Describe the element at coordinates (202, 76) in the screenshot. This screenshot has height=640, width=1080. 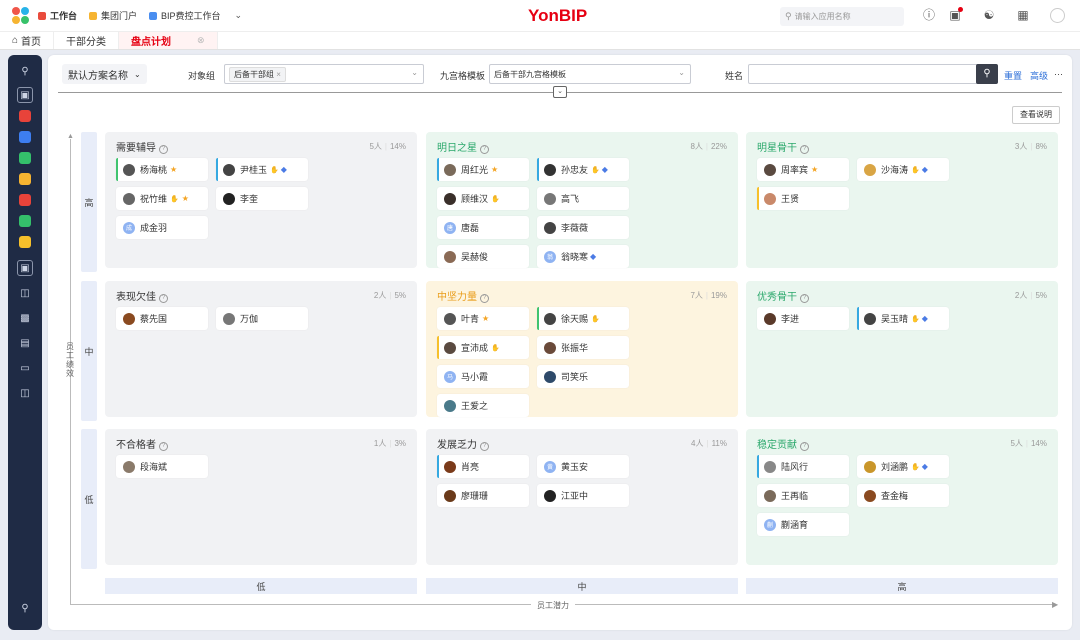
I see `object-group-label: 对象组` at that location.